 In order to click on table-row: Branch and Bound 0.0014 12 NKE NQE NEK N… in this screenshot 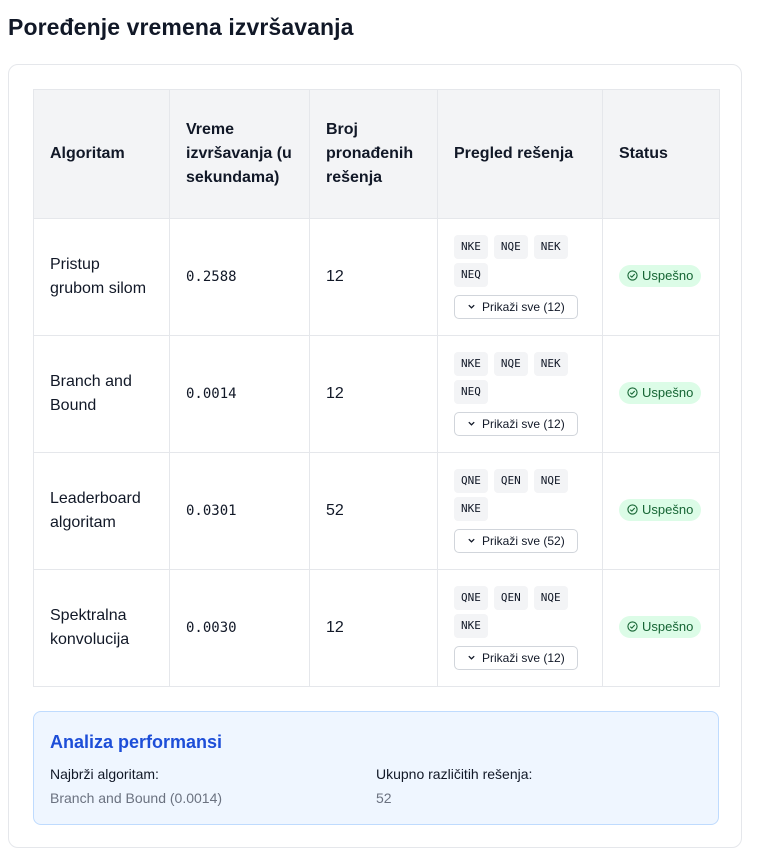, I will do `click(376, 394)`.